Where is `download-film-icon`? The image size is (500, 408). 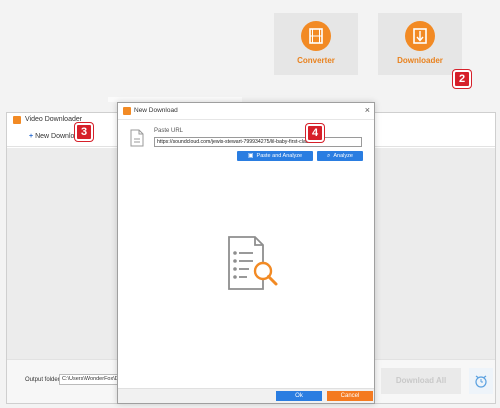
download-film-icon is located at coordinates (420, 36).